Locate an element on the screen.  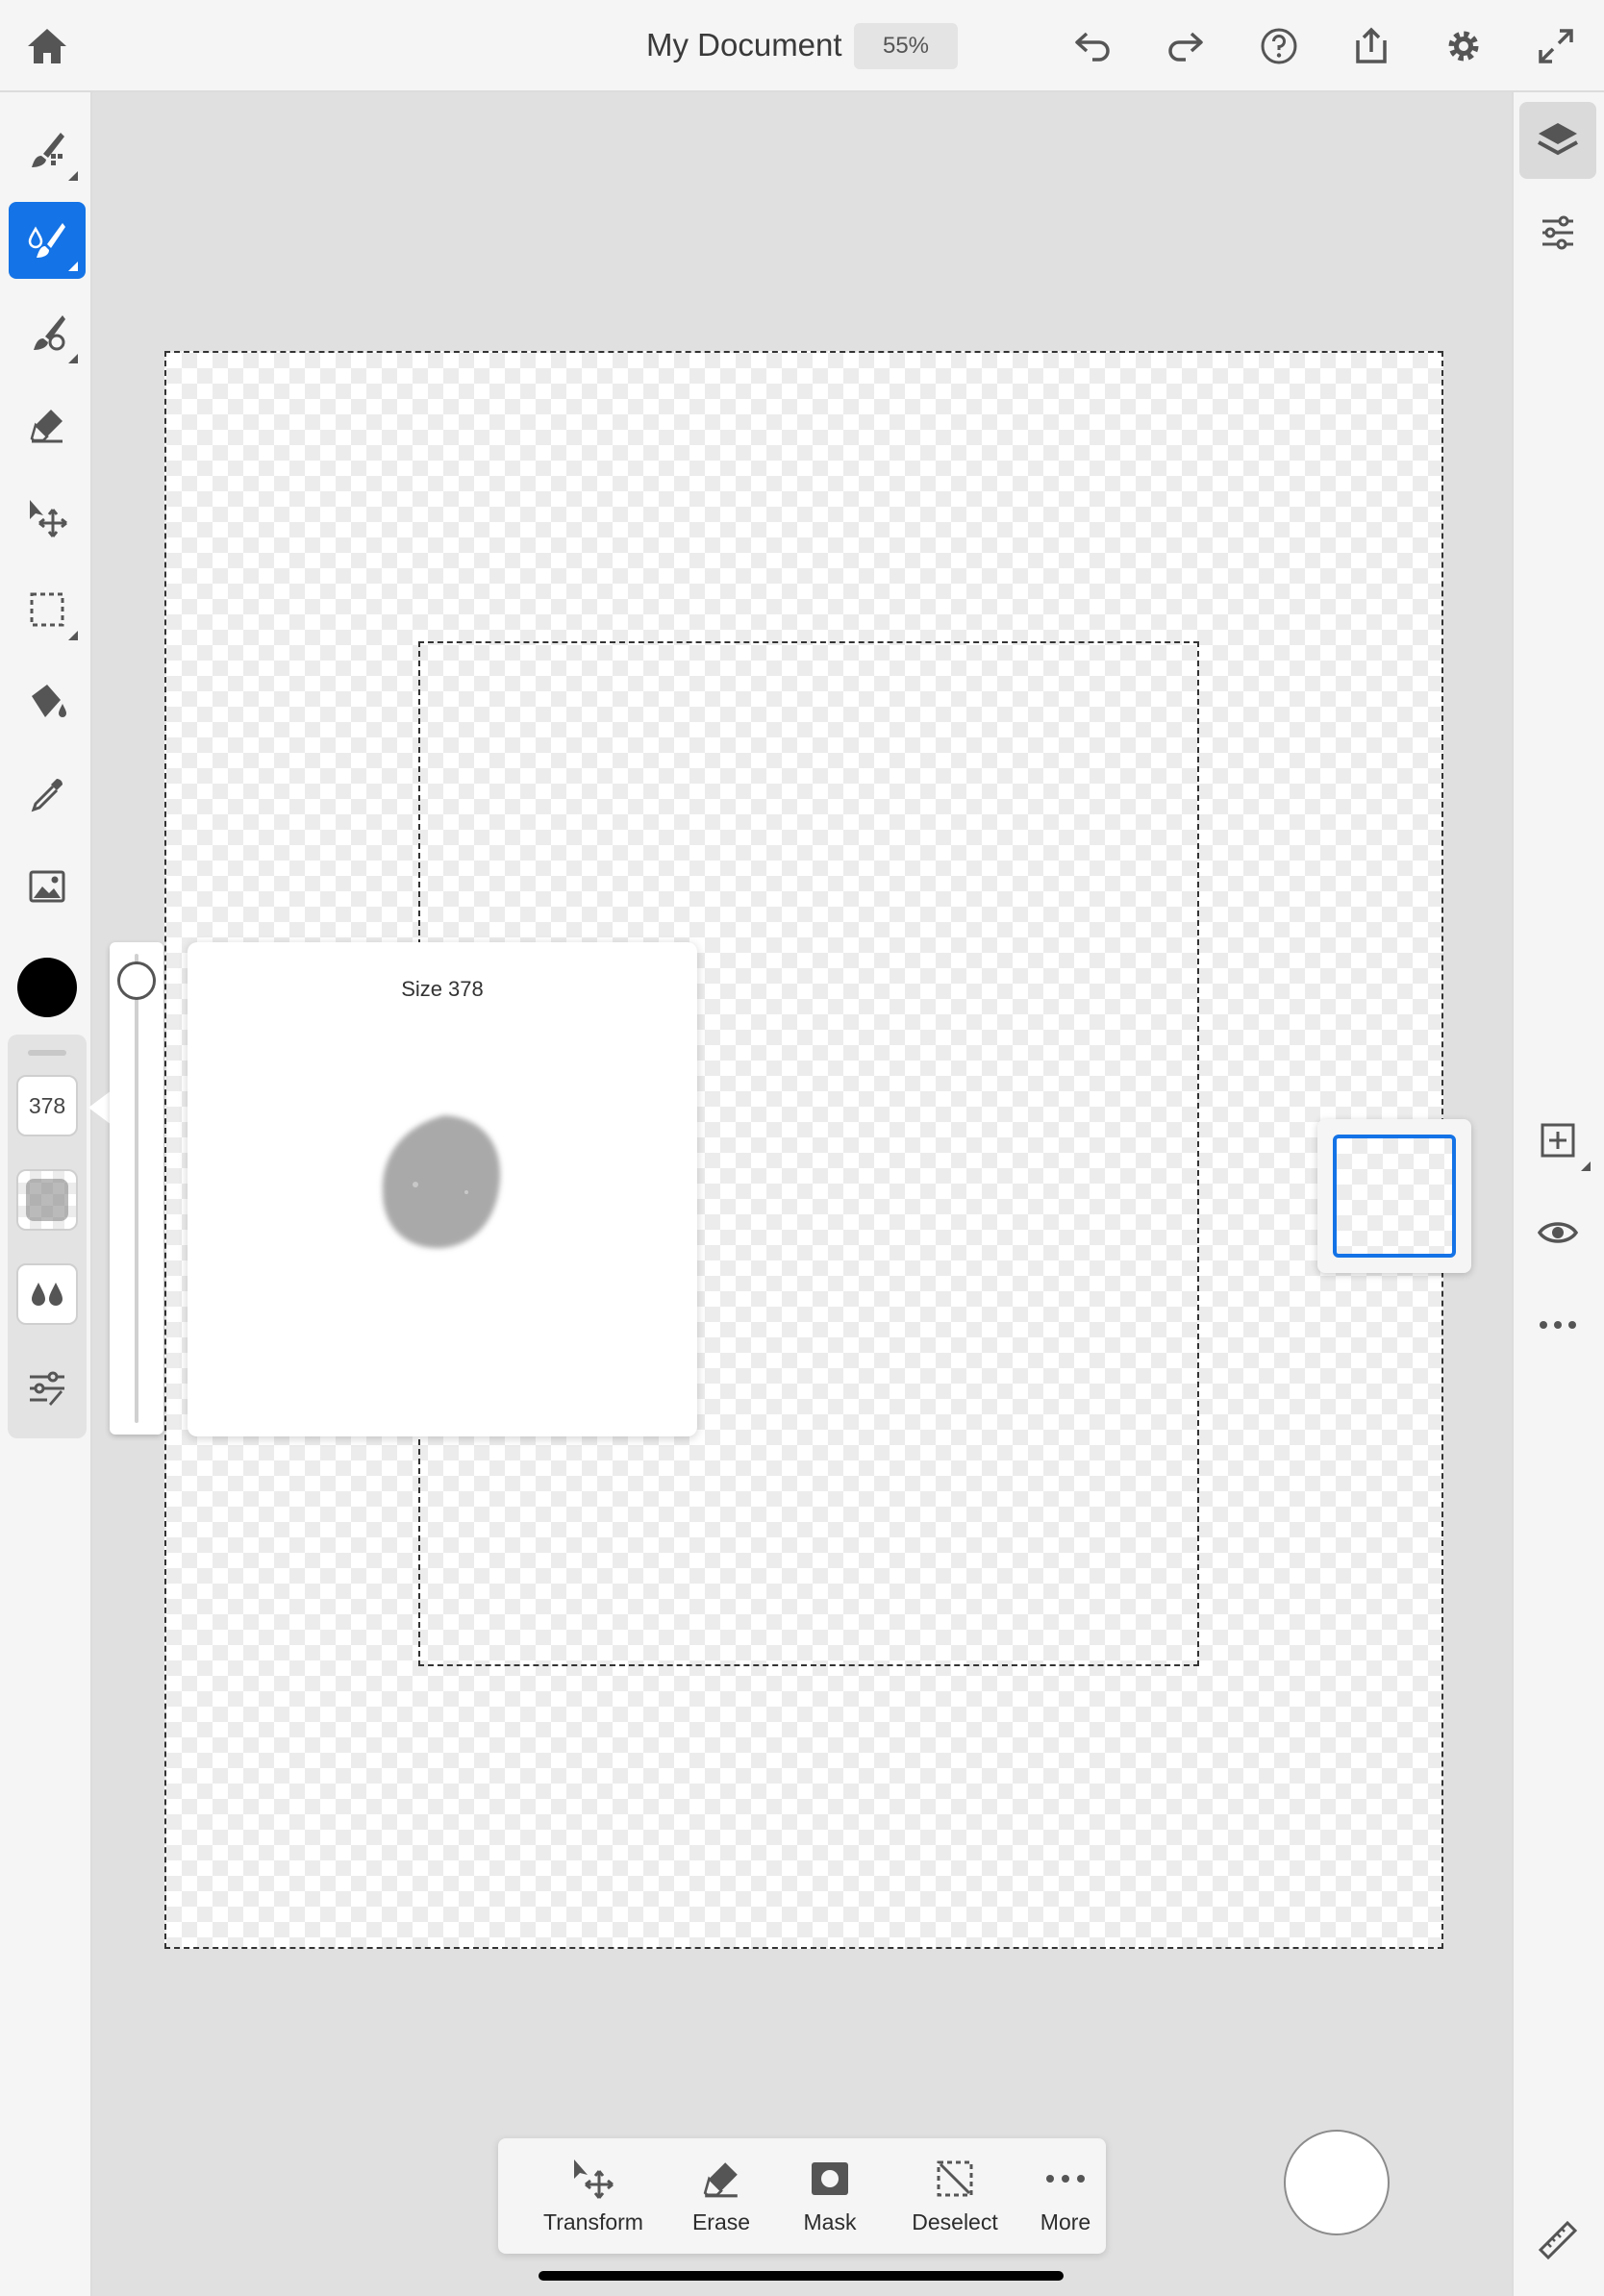
brush-size-popover: Size 378 is located at coordinates (442, 1189).